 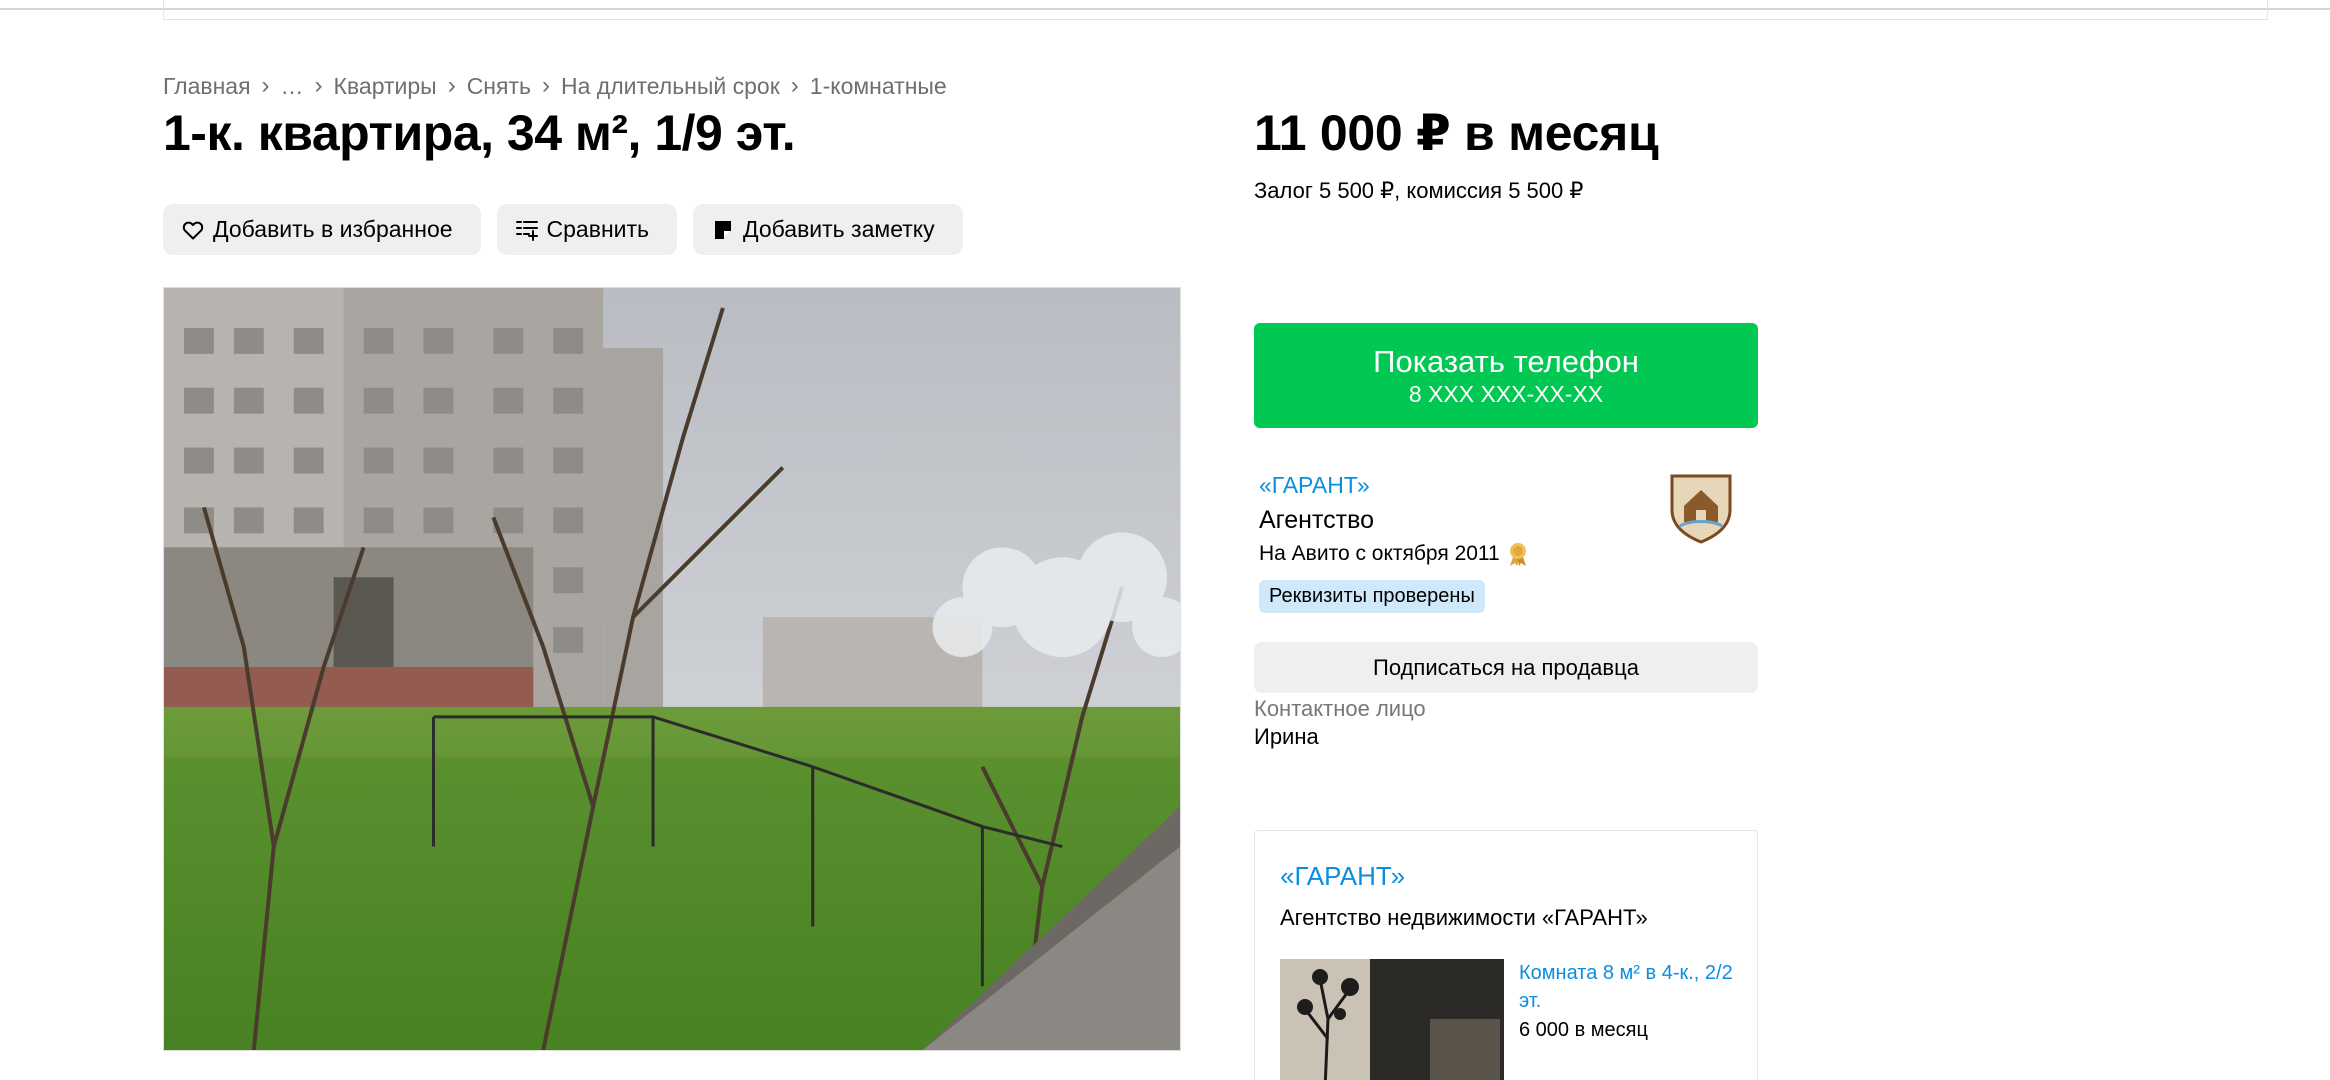 What do you see at coordinates (1316, 520) in the screenshot?
I see `seller-type: Агентство` at bounding box center [1316, 520].